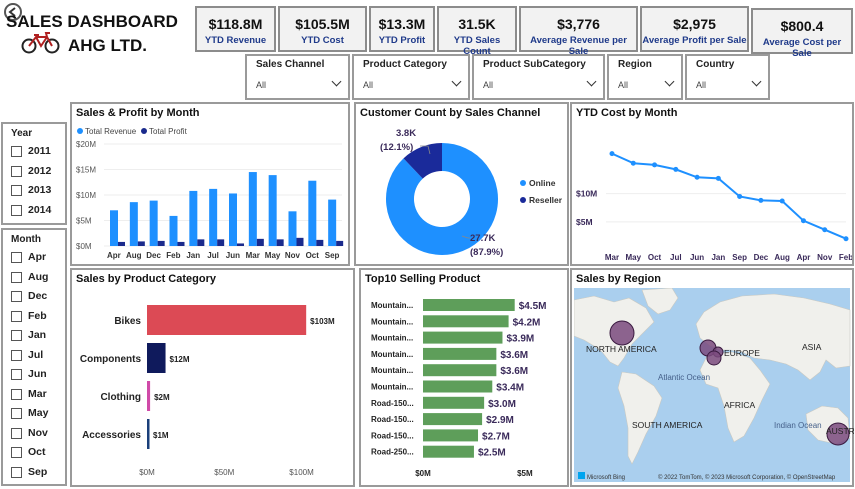  I want to click on slicer-title: Year, so click(22, 133).